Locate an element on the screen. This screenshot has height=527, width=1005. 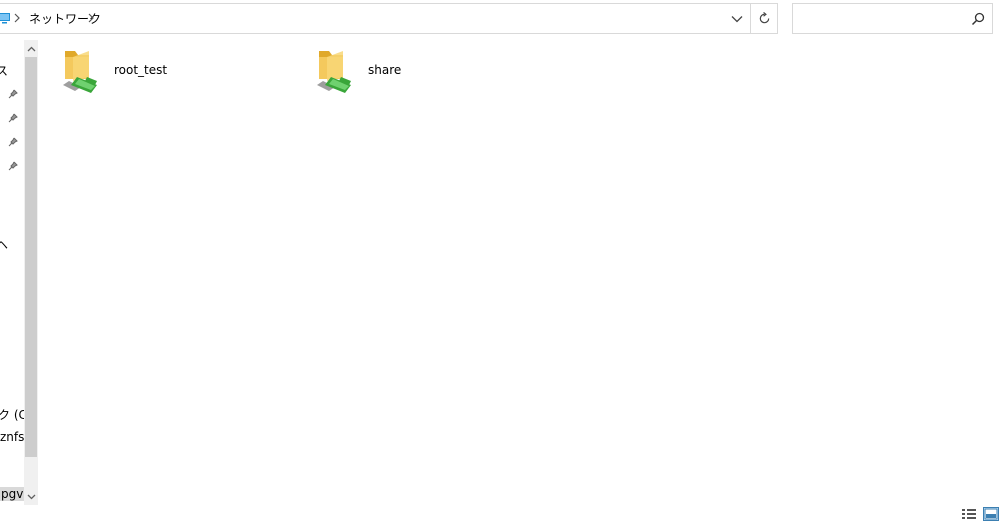
item-label: share is located at coordinates (385, 70).